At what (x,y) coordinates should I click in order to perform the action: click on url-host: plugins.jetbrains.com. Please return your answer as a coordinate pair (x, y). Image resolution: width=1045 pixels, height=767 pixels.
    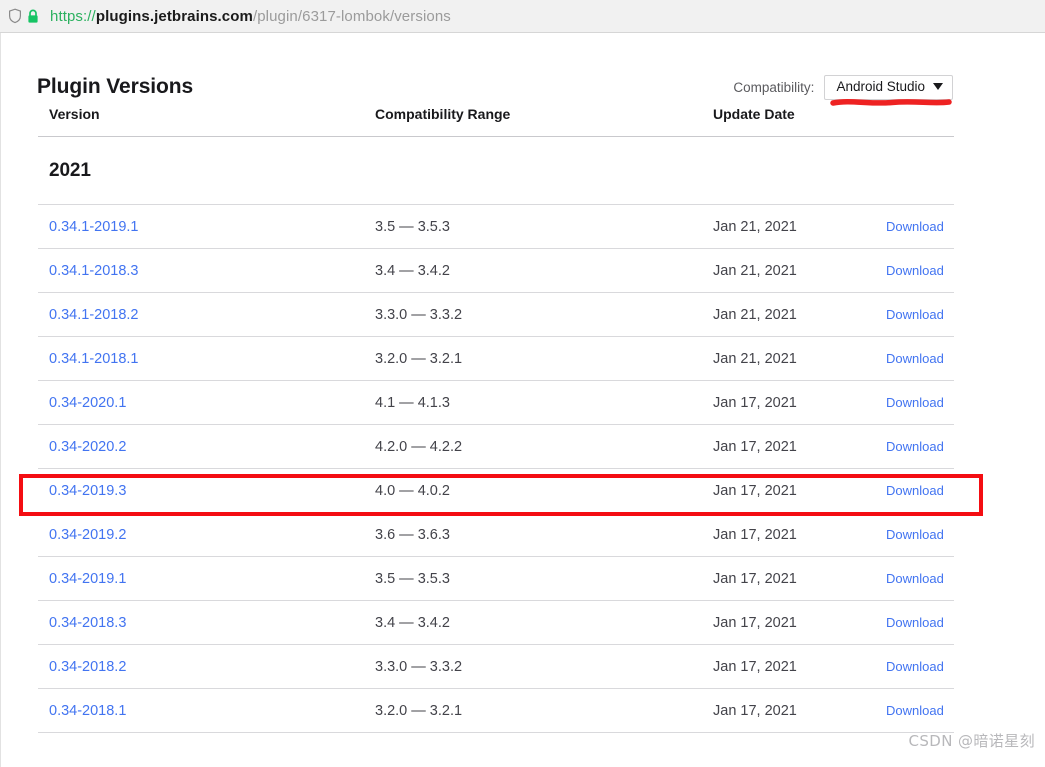
    Looking at the image, I should click on (174, 16).